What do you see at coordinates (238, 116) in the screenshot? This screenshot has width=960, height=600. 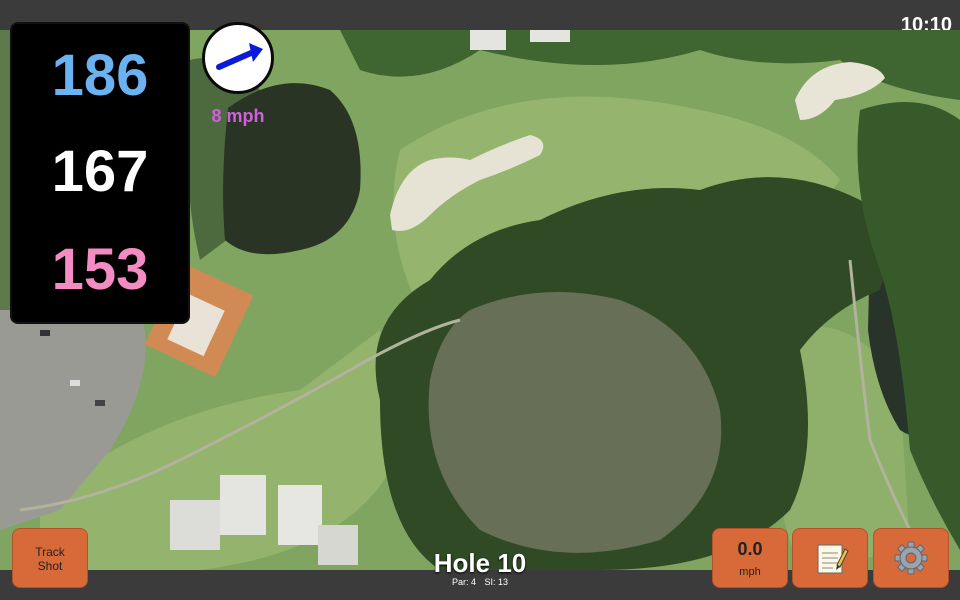 I see `wind-speed-label: 8 mph` at bounding box center [238, 116].